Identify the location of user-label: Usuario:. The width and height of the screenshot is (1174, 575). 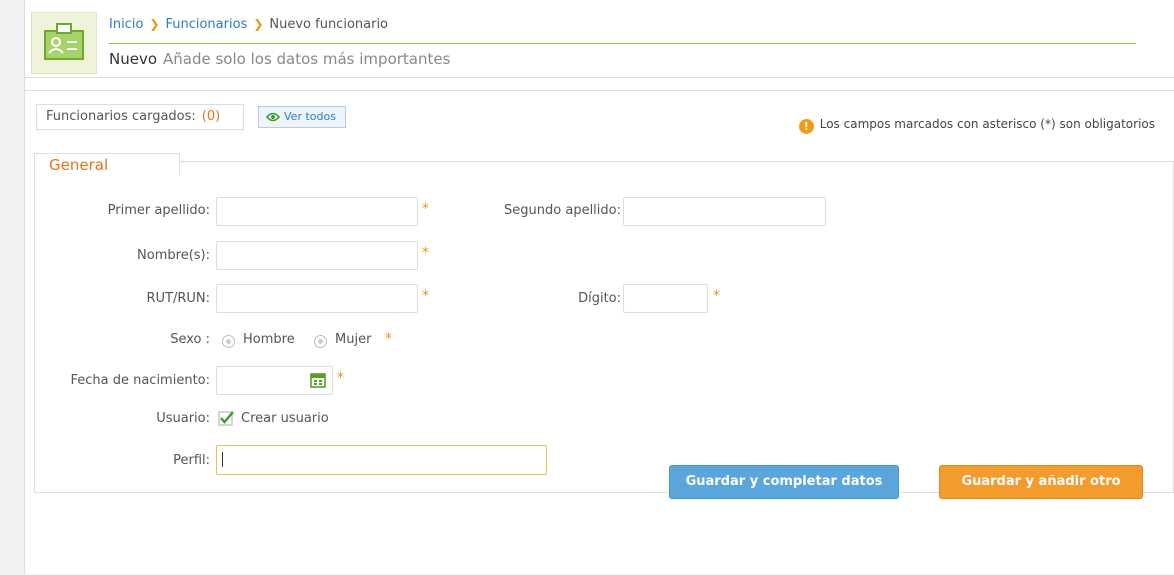
(183, 418).